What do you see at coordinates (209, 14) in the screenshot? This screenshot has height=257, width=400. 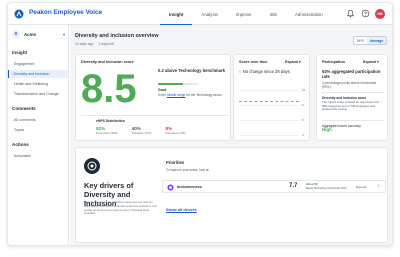 I see `nav-analysis: Analysis` at bounding box center [209, 14].